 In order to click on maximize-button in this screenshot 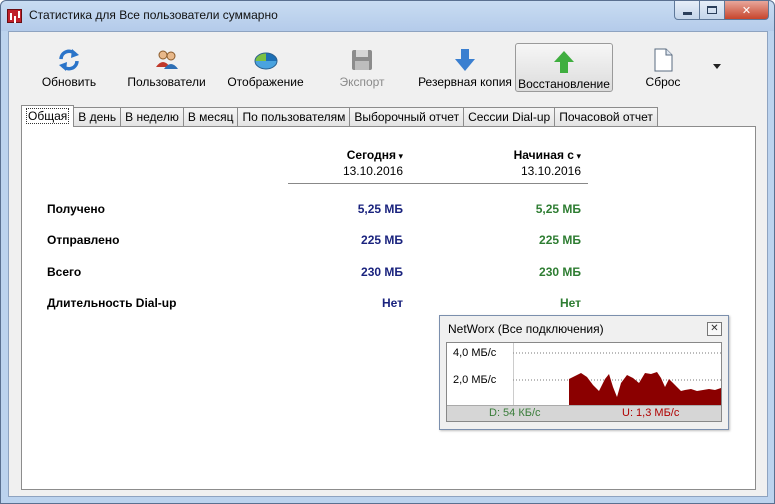, I will do `click(712, 10)`.